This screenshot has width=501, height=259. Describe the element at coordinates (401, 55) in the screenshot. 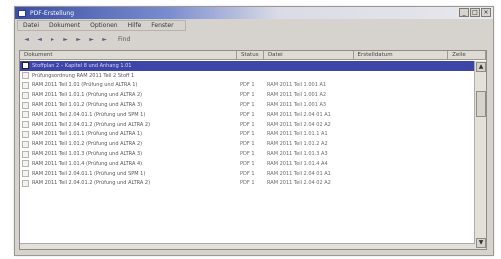

I see `column-header-erstelldatum: Erstelldatum` at that location.